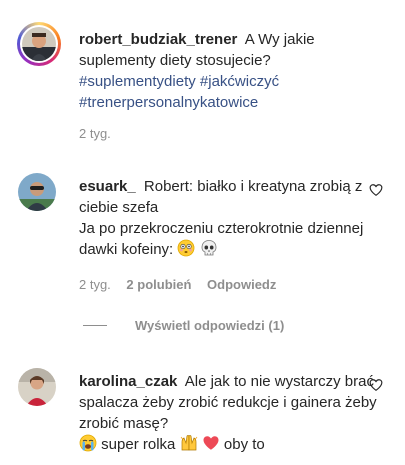 This screenshot has height=465, width=405. Describe the element at coordinates (239, 81) in the screenshot. I see `hashtag-link: #jakćwiczyć` at that location.